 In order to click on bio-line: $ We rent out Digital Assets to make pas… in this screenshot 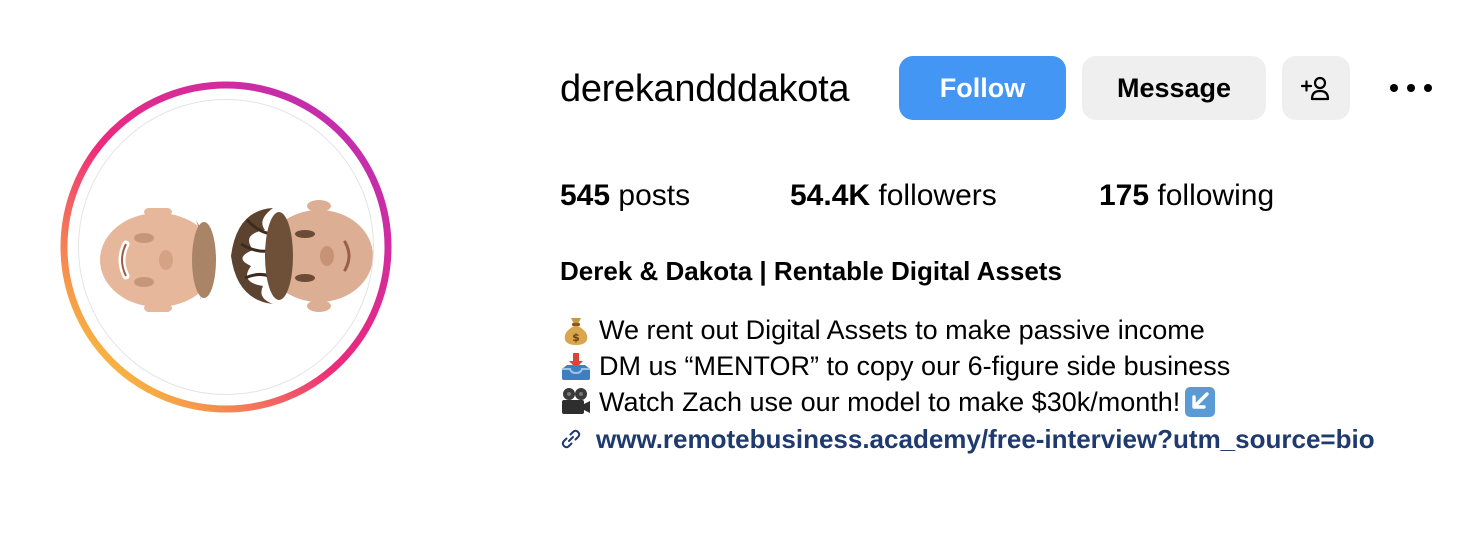, I will do `click(895, 330)`.